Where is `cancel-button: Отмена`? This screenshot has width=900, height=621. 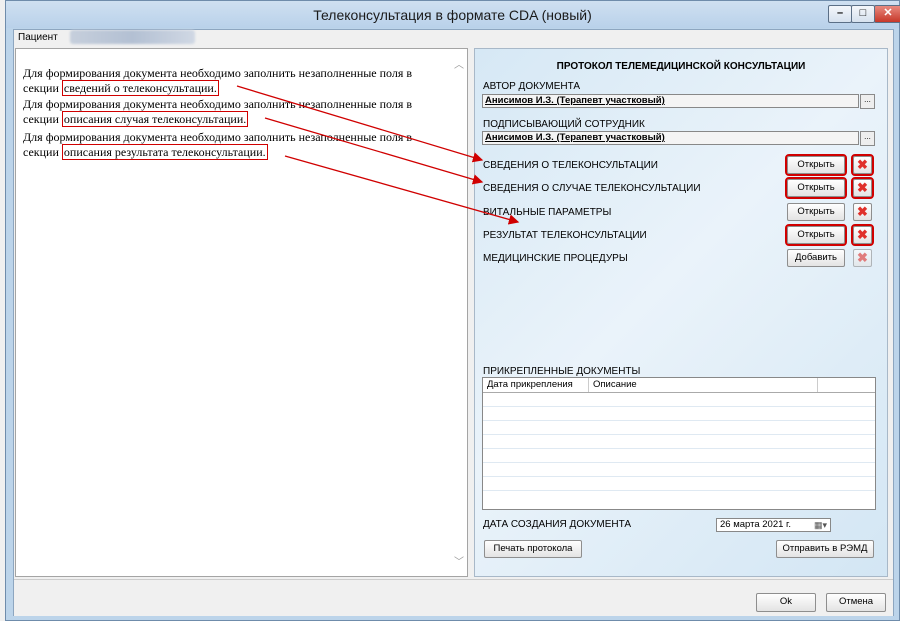
cancel-button: Отмена is located at coordinates (856, 602).